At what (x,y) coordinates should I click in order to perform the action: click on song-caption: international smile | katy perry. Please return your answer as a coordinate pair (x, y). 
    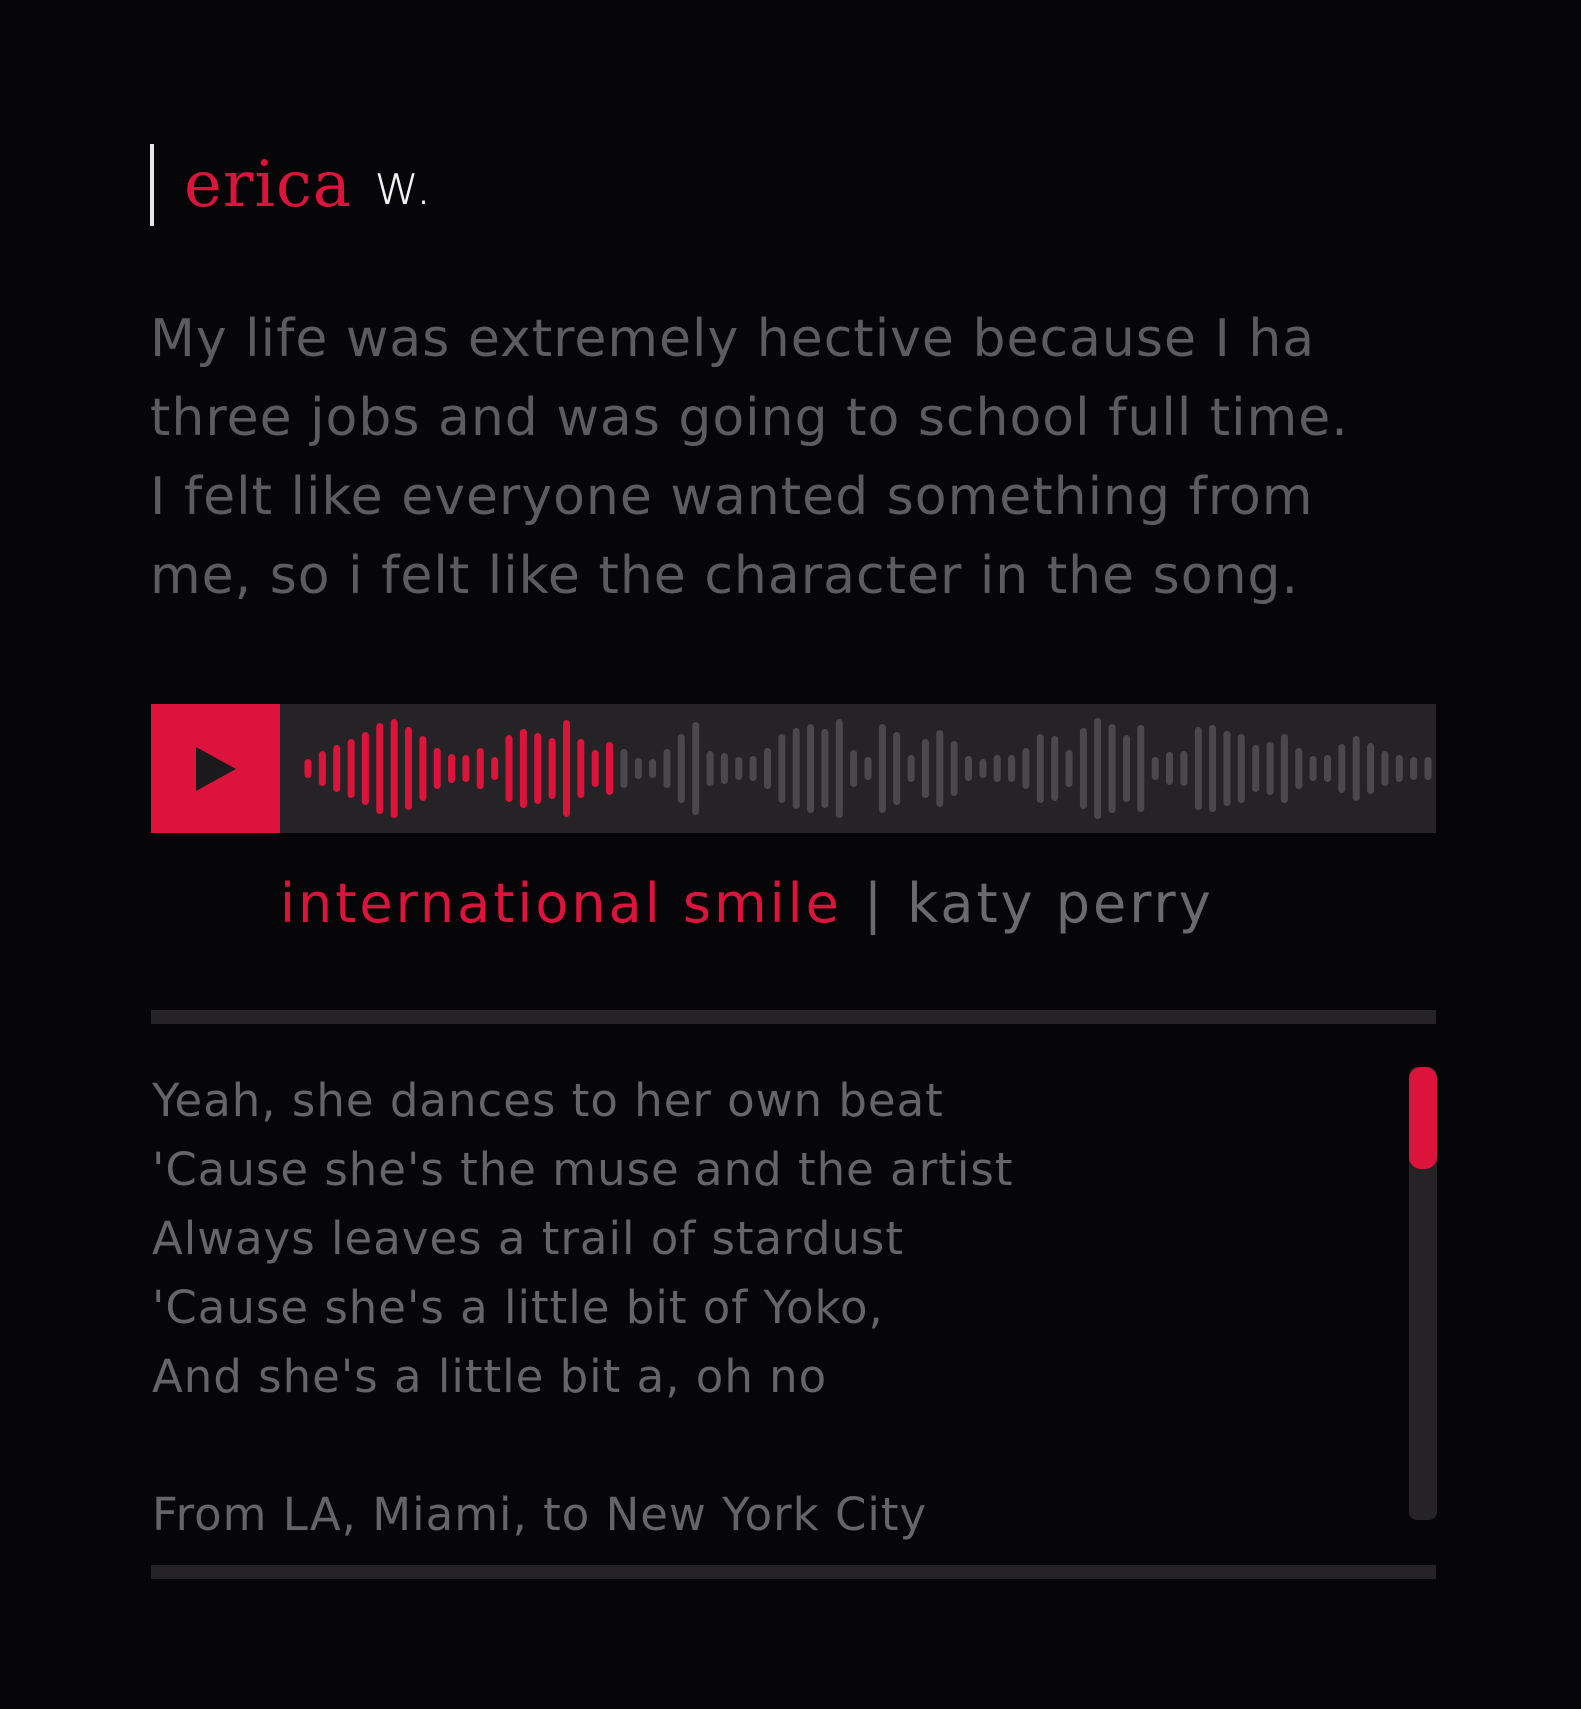
    Looking at the image, I should click on (747, 903).